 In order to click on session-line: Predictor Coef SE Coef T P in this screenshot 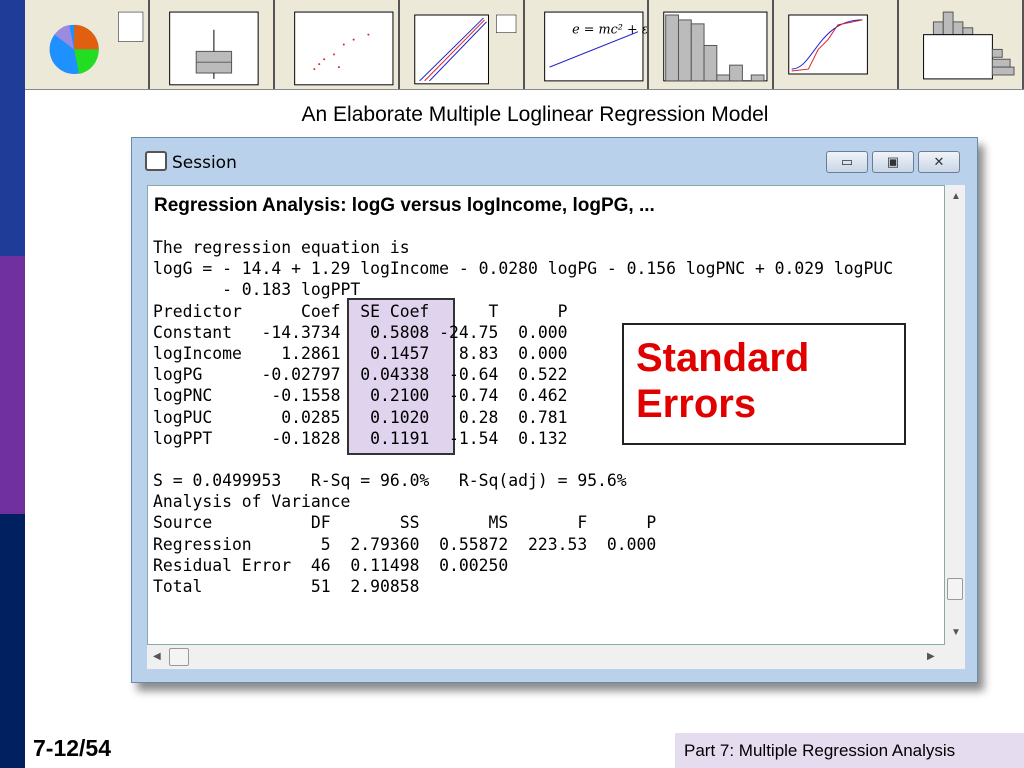, I will do `click(360, 311)`.